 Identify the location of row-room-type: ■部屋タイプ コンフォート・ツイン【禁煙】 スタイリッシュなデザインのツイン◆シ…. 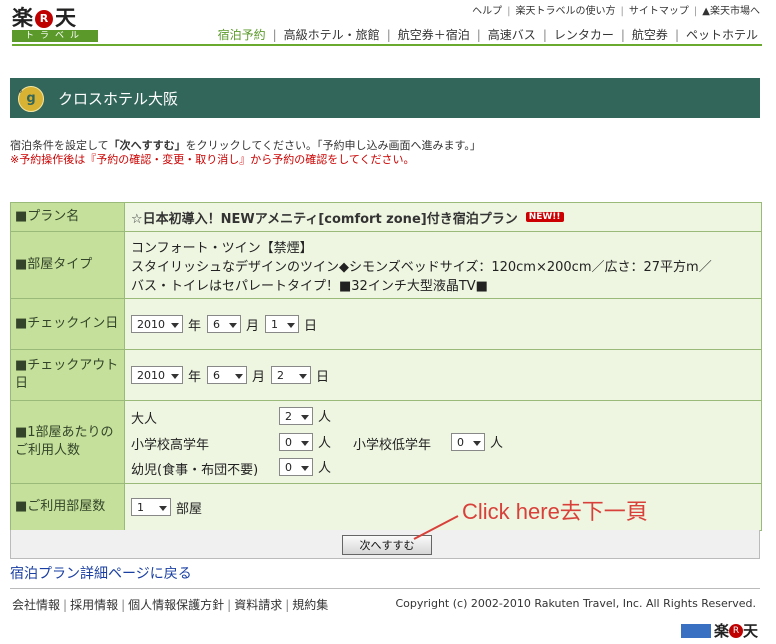
(386, 265).